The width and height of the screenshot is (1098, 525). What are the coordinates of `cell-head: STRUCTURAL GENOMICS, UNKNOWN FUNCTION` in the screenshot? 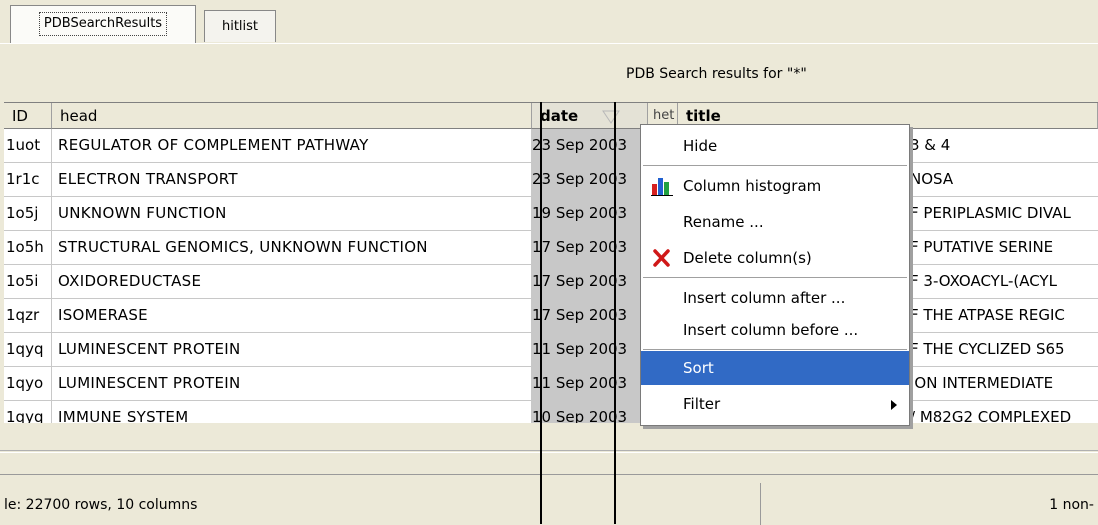 It's located at (292, 247).